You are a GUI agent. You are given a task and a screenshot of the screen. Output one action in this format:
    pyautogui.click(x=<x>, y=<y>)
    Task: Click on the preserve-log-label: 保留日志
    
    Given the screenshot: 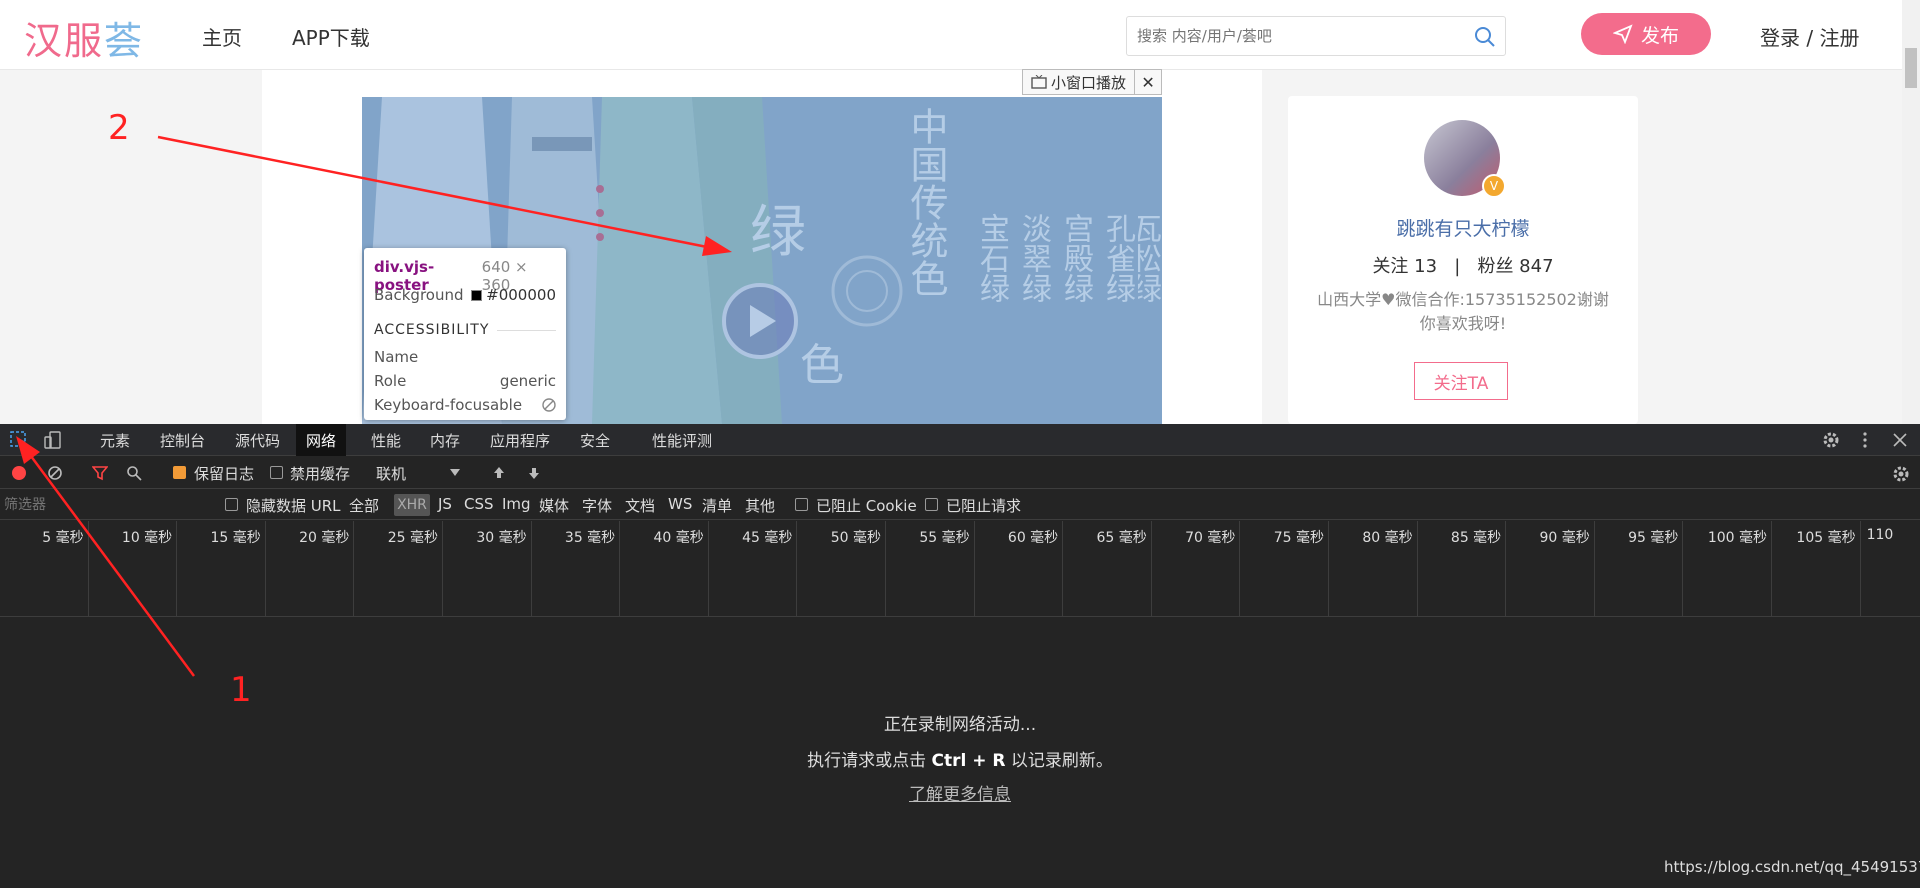 What is the action you would take?
    pyautogui.click(x=224, y=474)
    